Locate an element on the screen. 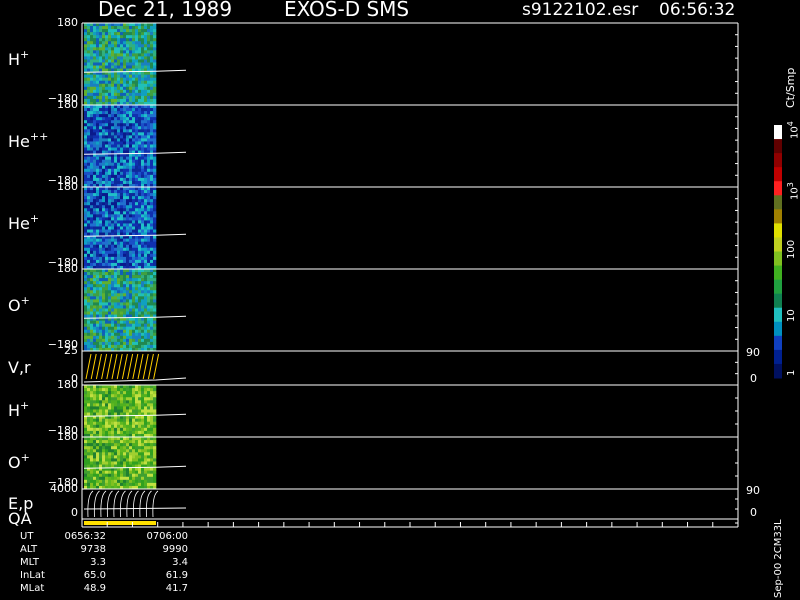  ytick-top-3: 180 is located at coordinates (67, 268).